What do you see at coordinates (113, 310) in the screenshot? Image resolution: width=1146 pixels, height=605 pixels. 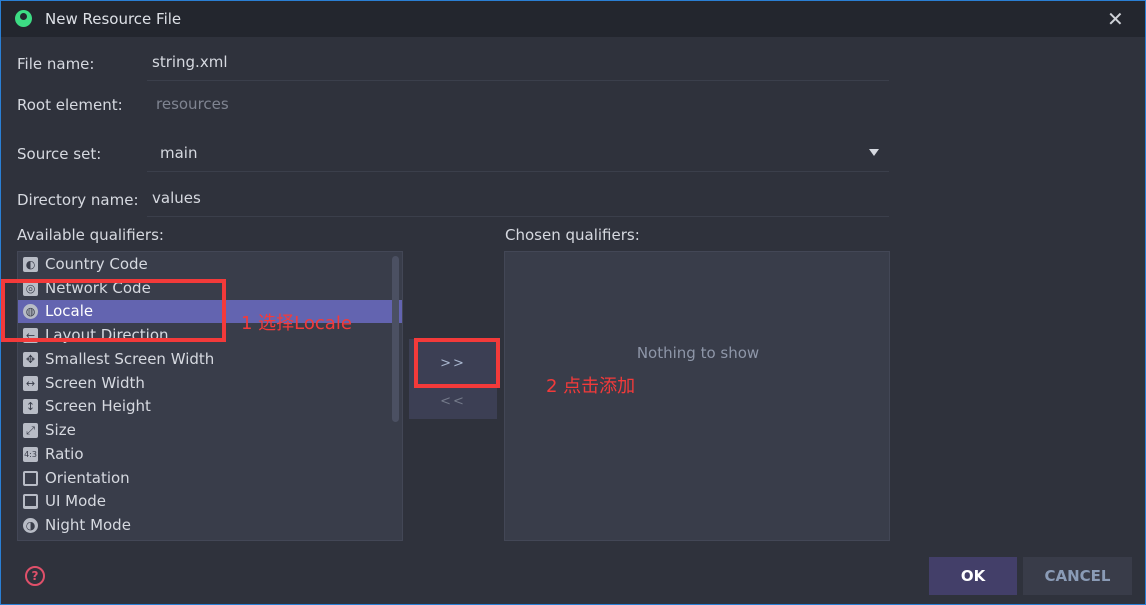 I see `annotation-box-locale` at bounding box center [113, 310].